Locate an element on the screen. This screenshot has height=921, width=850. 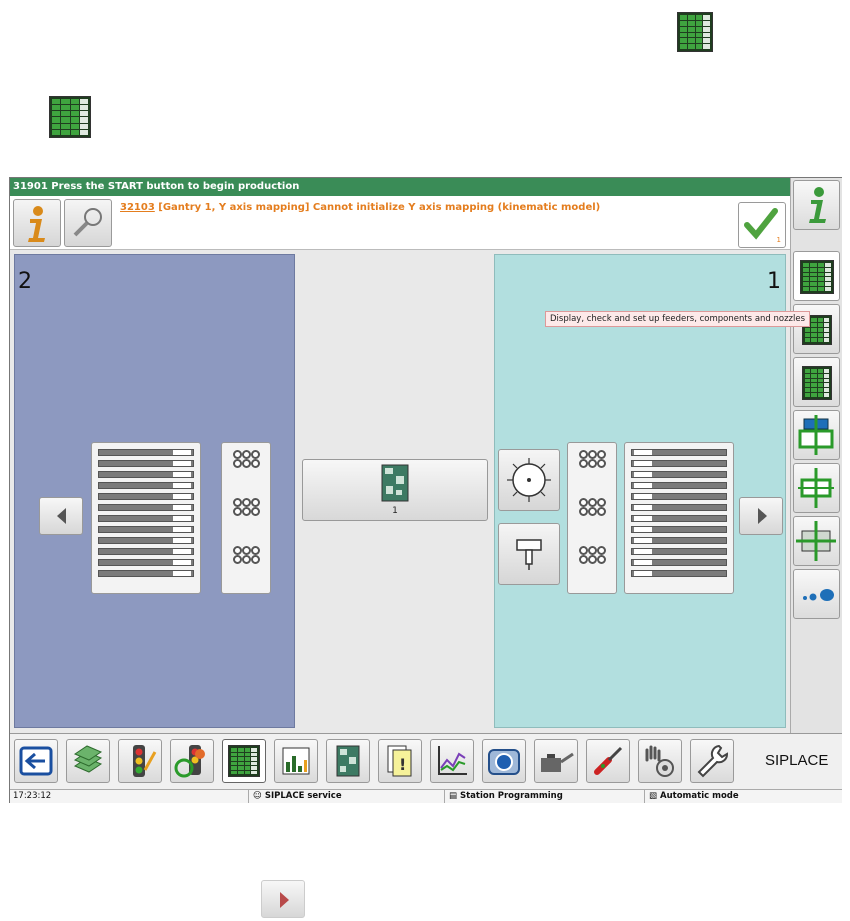
nozzle-tool-icon is located at coordinates (529, 554).